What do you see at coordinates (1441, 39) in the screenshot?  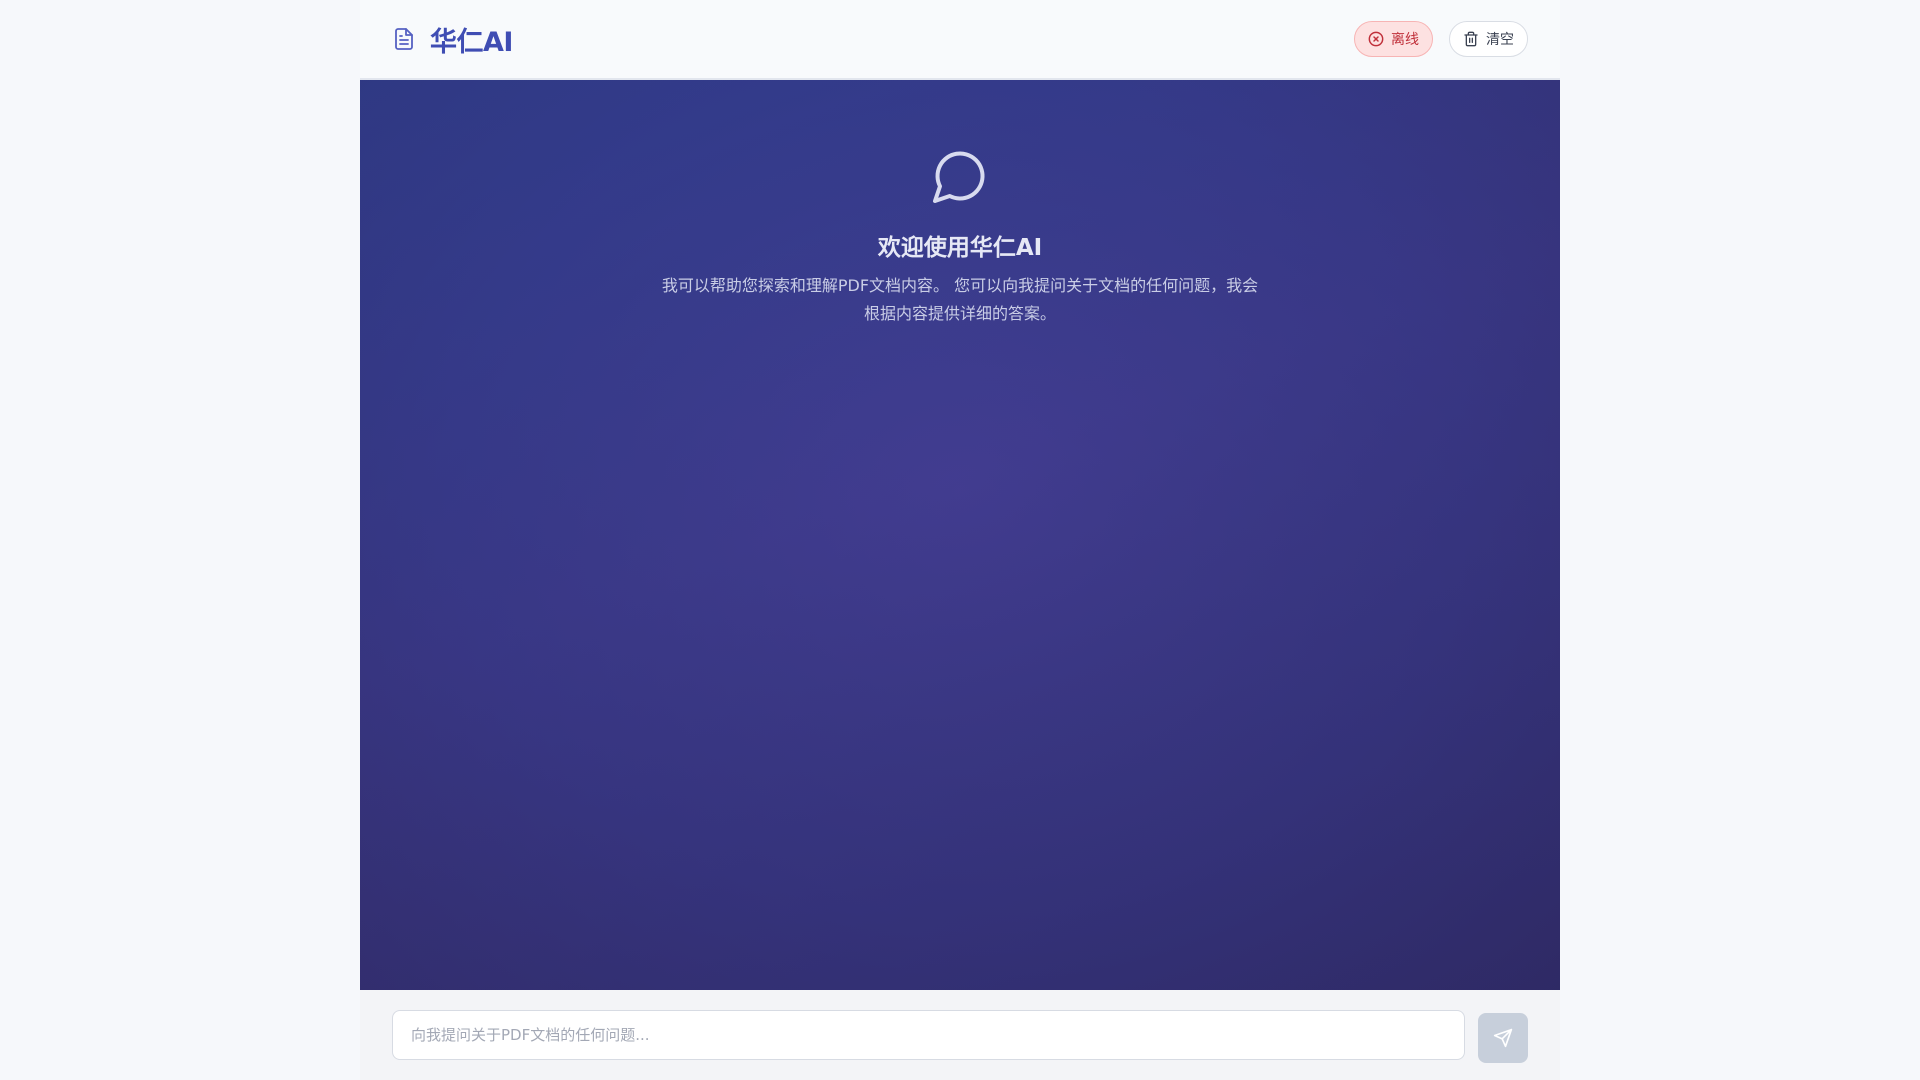 I see `header-actions: 离线 清空` at bounding box center [1441, 39].